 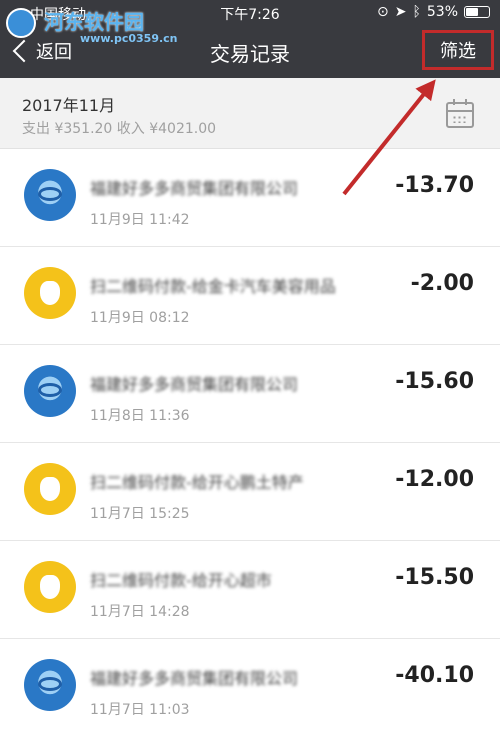 I want to click on transaction-time: 11月9日 11:42, so click(x=140, y=220).